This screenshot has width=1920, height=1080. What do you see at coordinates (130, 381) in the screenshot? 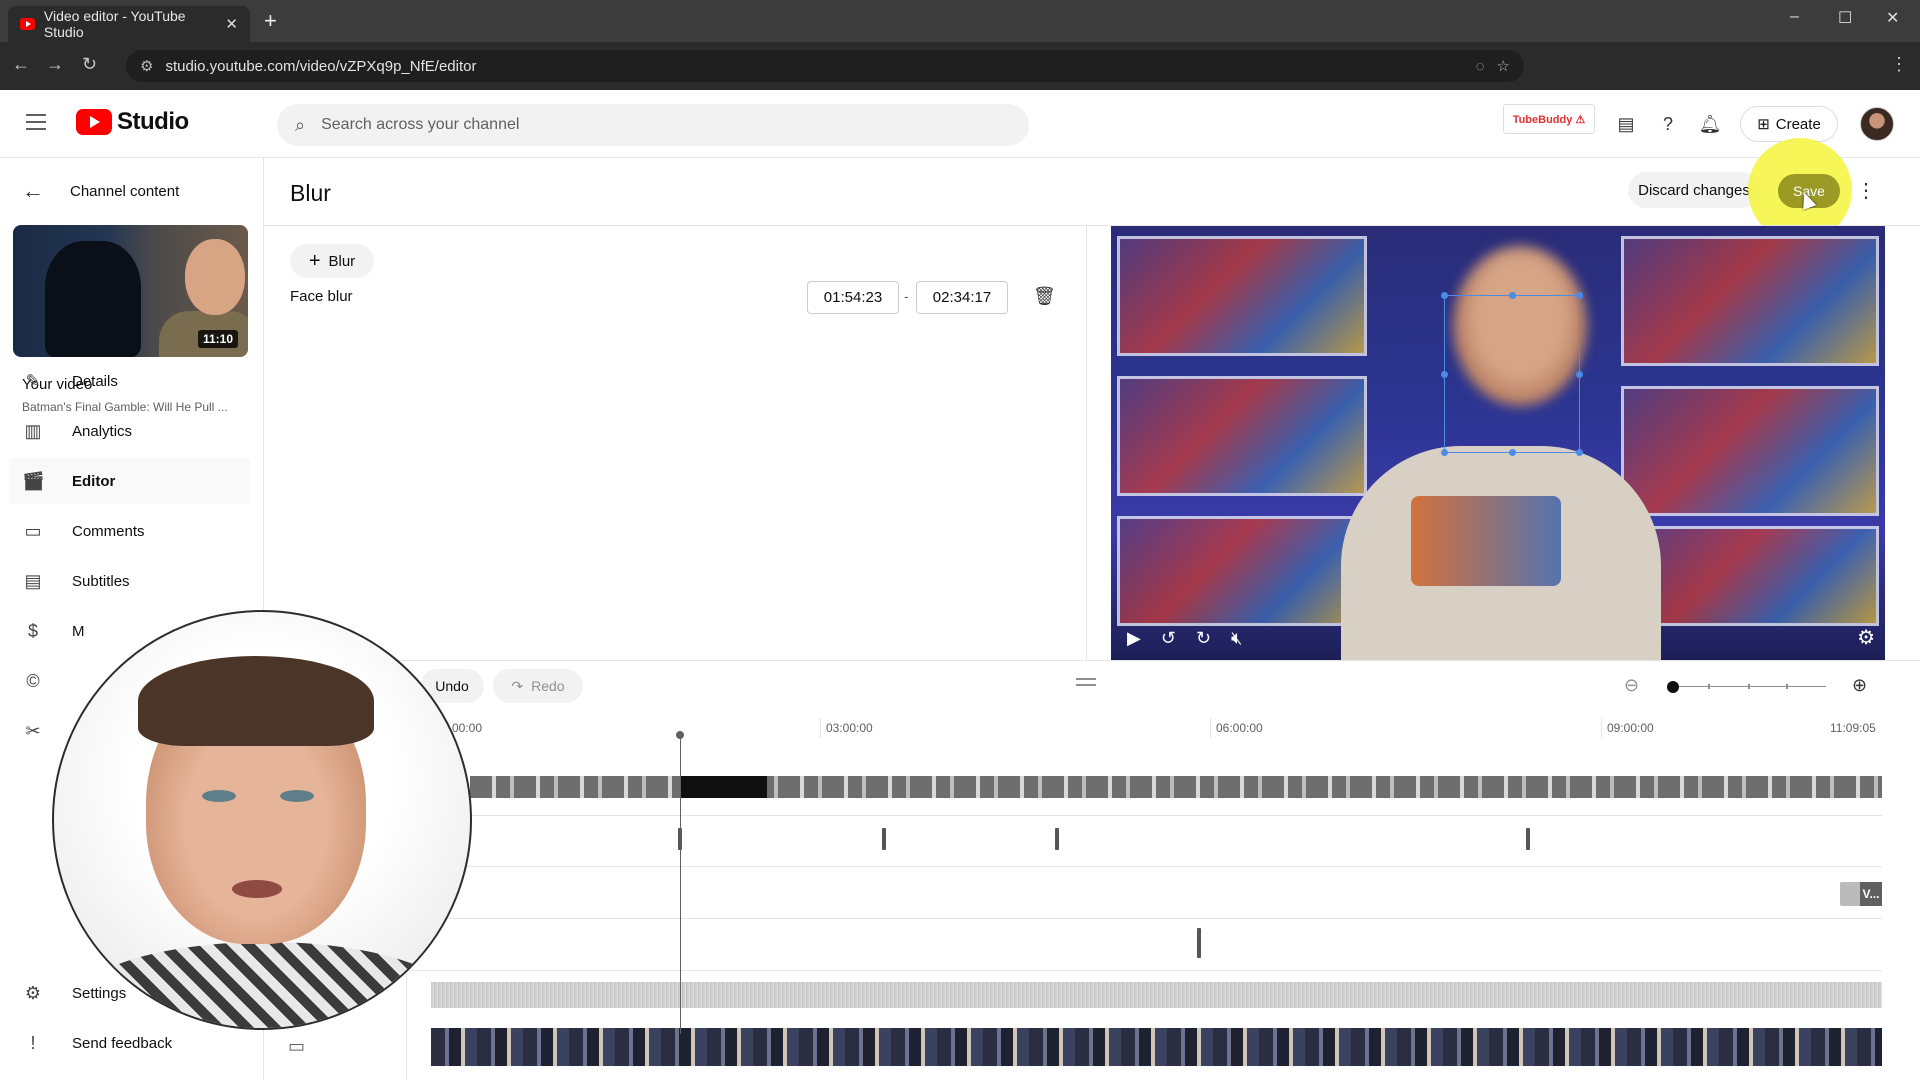
I see `sidebar-item-details: ✎ Details` at bounding box center [130, 381].